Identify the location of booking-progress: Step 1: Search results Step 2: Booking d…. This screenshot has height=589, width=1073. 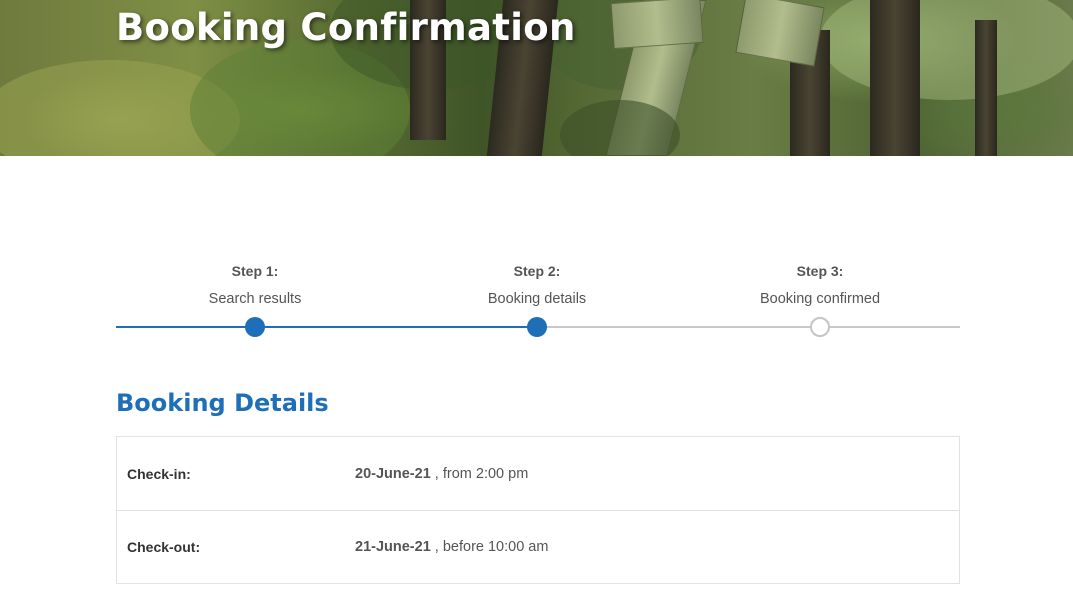
(538, 300).